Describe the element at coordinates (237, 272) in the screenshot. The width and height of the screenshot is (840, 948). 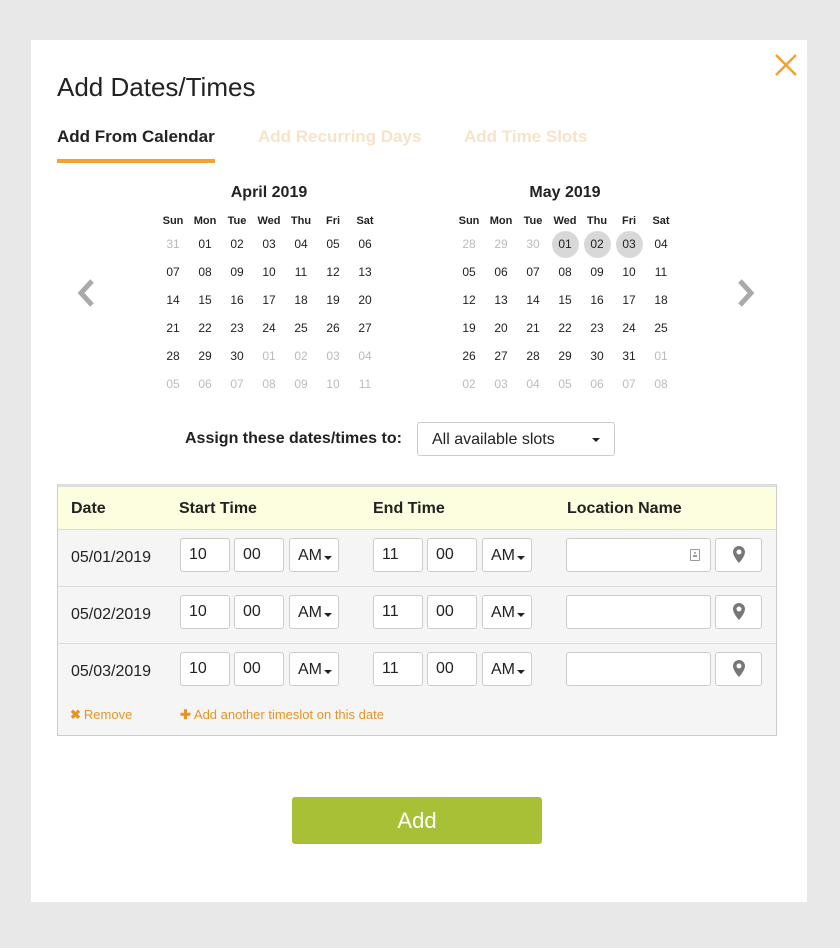
I see `calendar-day: 09` at that location.